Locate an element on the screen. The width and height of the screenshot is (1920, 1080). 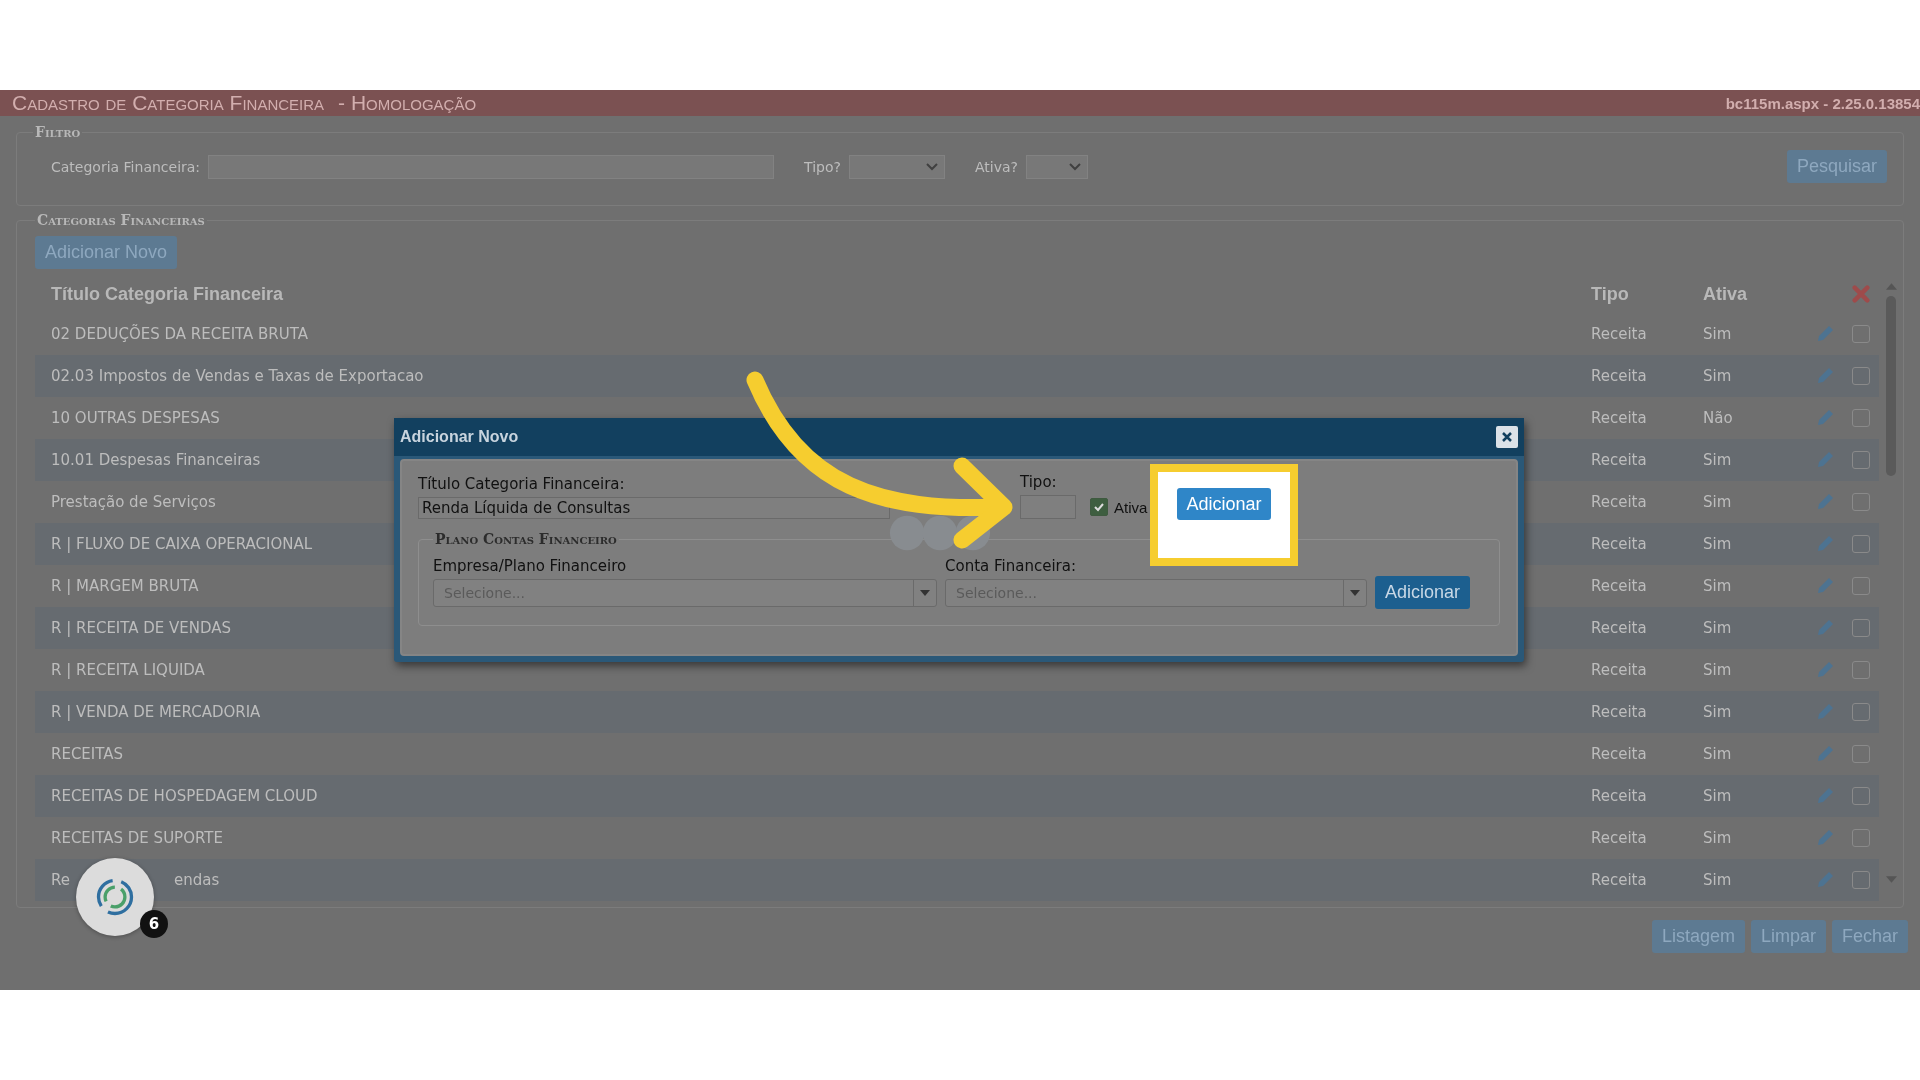
ativa-label: Ativa? is located at coordinates (996, 166).